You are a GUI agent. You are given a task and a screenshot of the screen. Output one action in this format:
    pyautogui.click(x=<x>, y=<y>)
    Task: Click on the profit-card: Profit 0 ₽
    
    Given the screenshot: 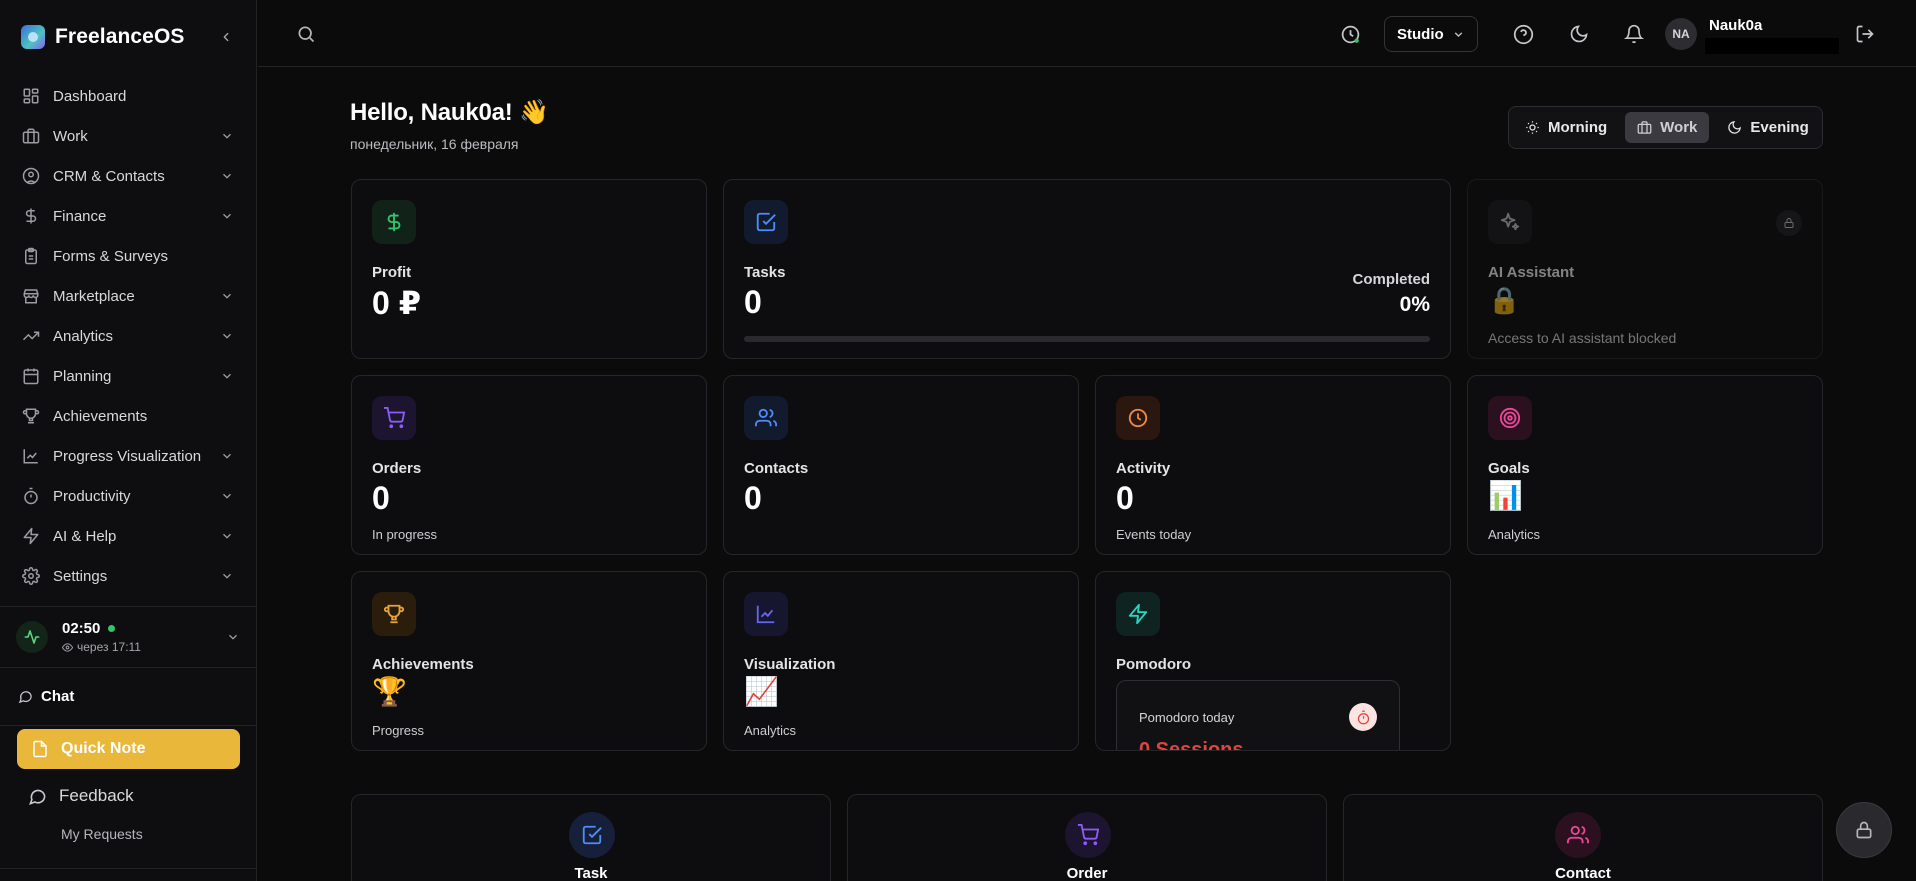 What is the action you would take?
    pyautogui.click(x=529, y=269)
    